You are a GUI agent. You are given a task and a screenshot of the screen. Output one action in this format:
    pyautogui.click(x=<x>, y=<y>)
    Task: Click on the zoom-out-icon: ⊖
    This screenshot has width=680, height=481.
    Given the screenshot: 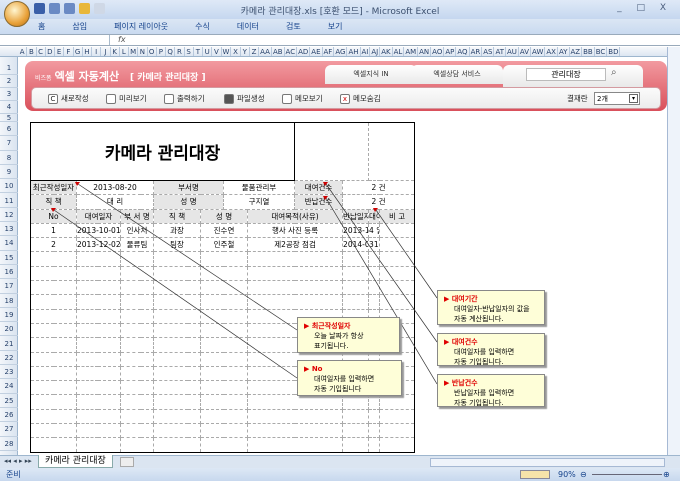 What is the action you would take?
    pyautogui.click(x=583, y=474)
    